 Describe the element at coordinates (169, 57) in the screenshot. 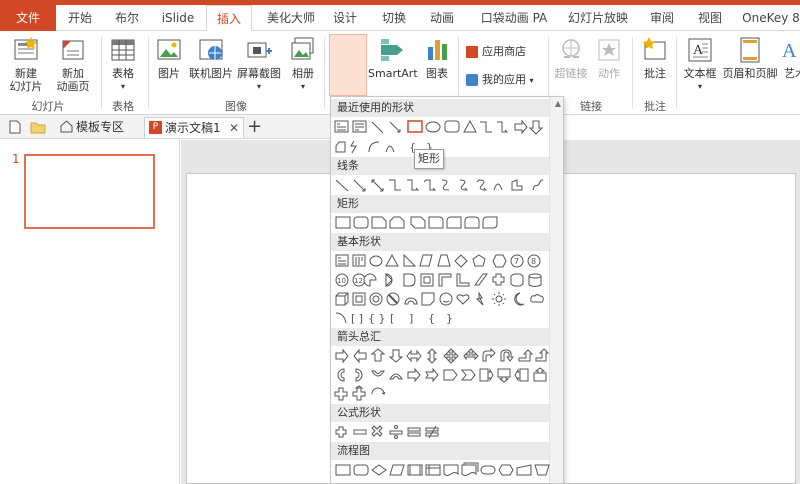

I see `picture-button: 图片` at that location.